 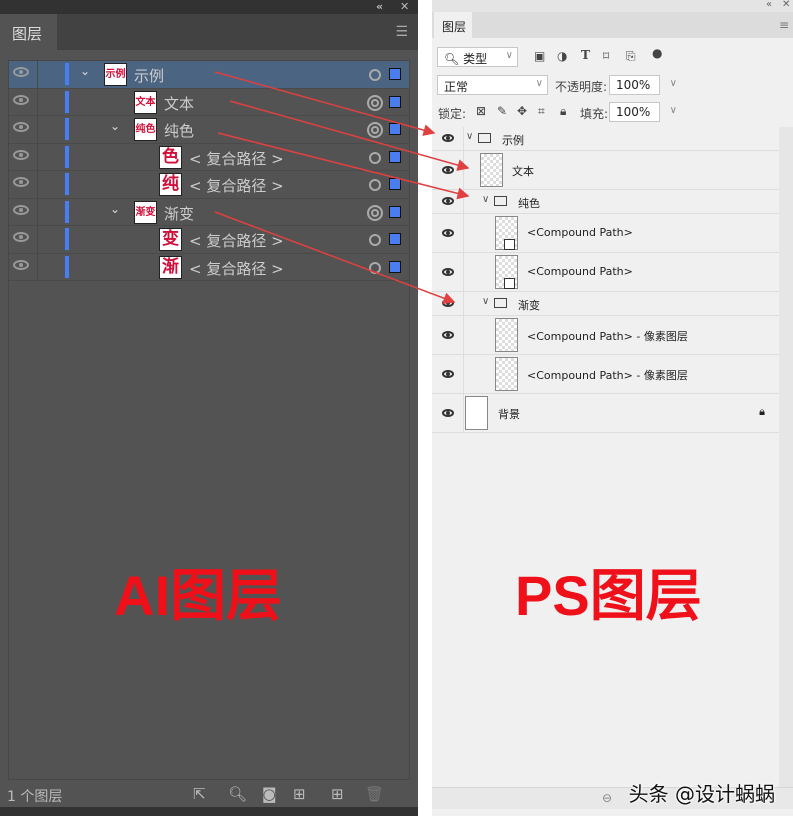 I want to click on layer-row: ⌄ 示例 示例, so click(x=209, y=75).